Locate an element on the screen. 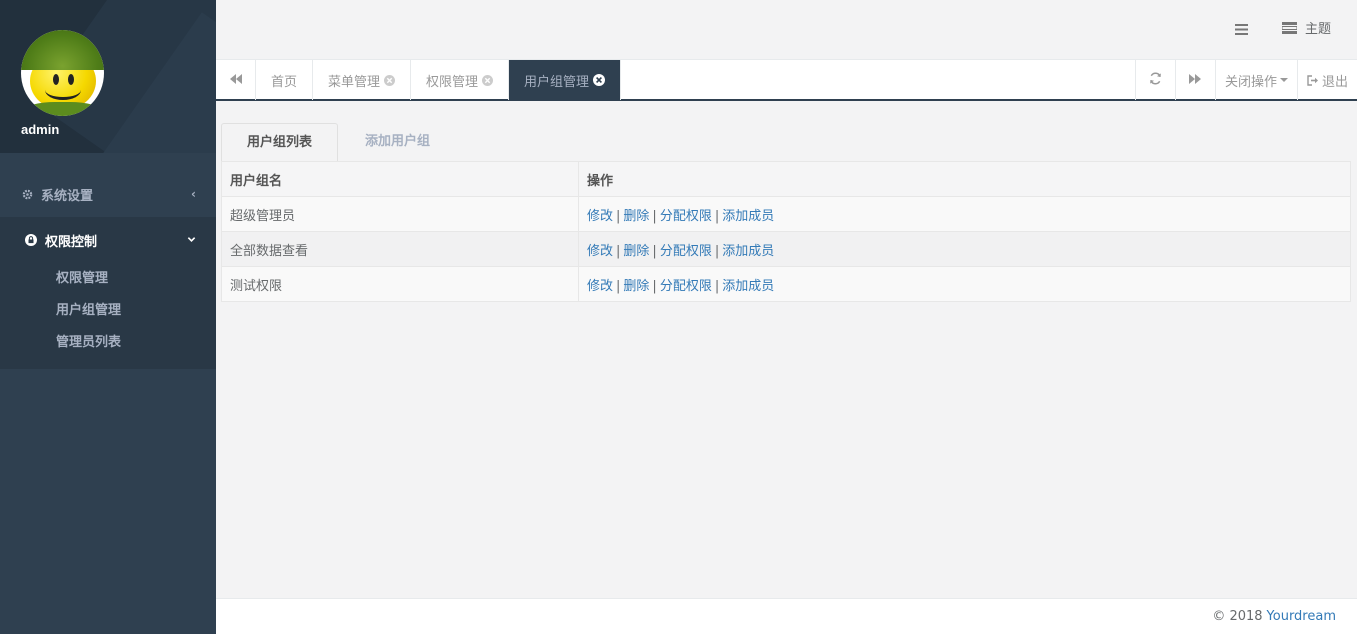 The width and height of the screenshot is (1357, 634). column-header-actions: 操作 is located at coordinates (964, 179).